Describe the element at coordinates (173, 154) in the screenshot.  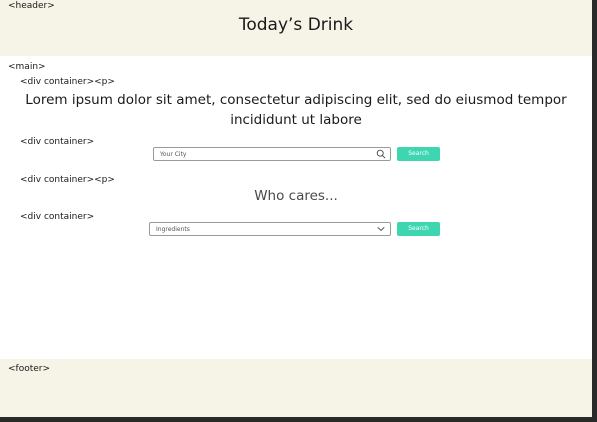
I see `city-search-placeholder: Your City` at that location.